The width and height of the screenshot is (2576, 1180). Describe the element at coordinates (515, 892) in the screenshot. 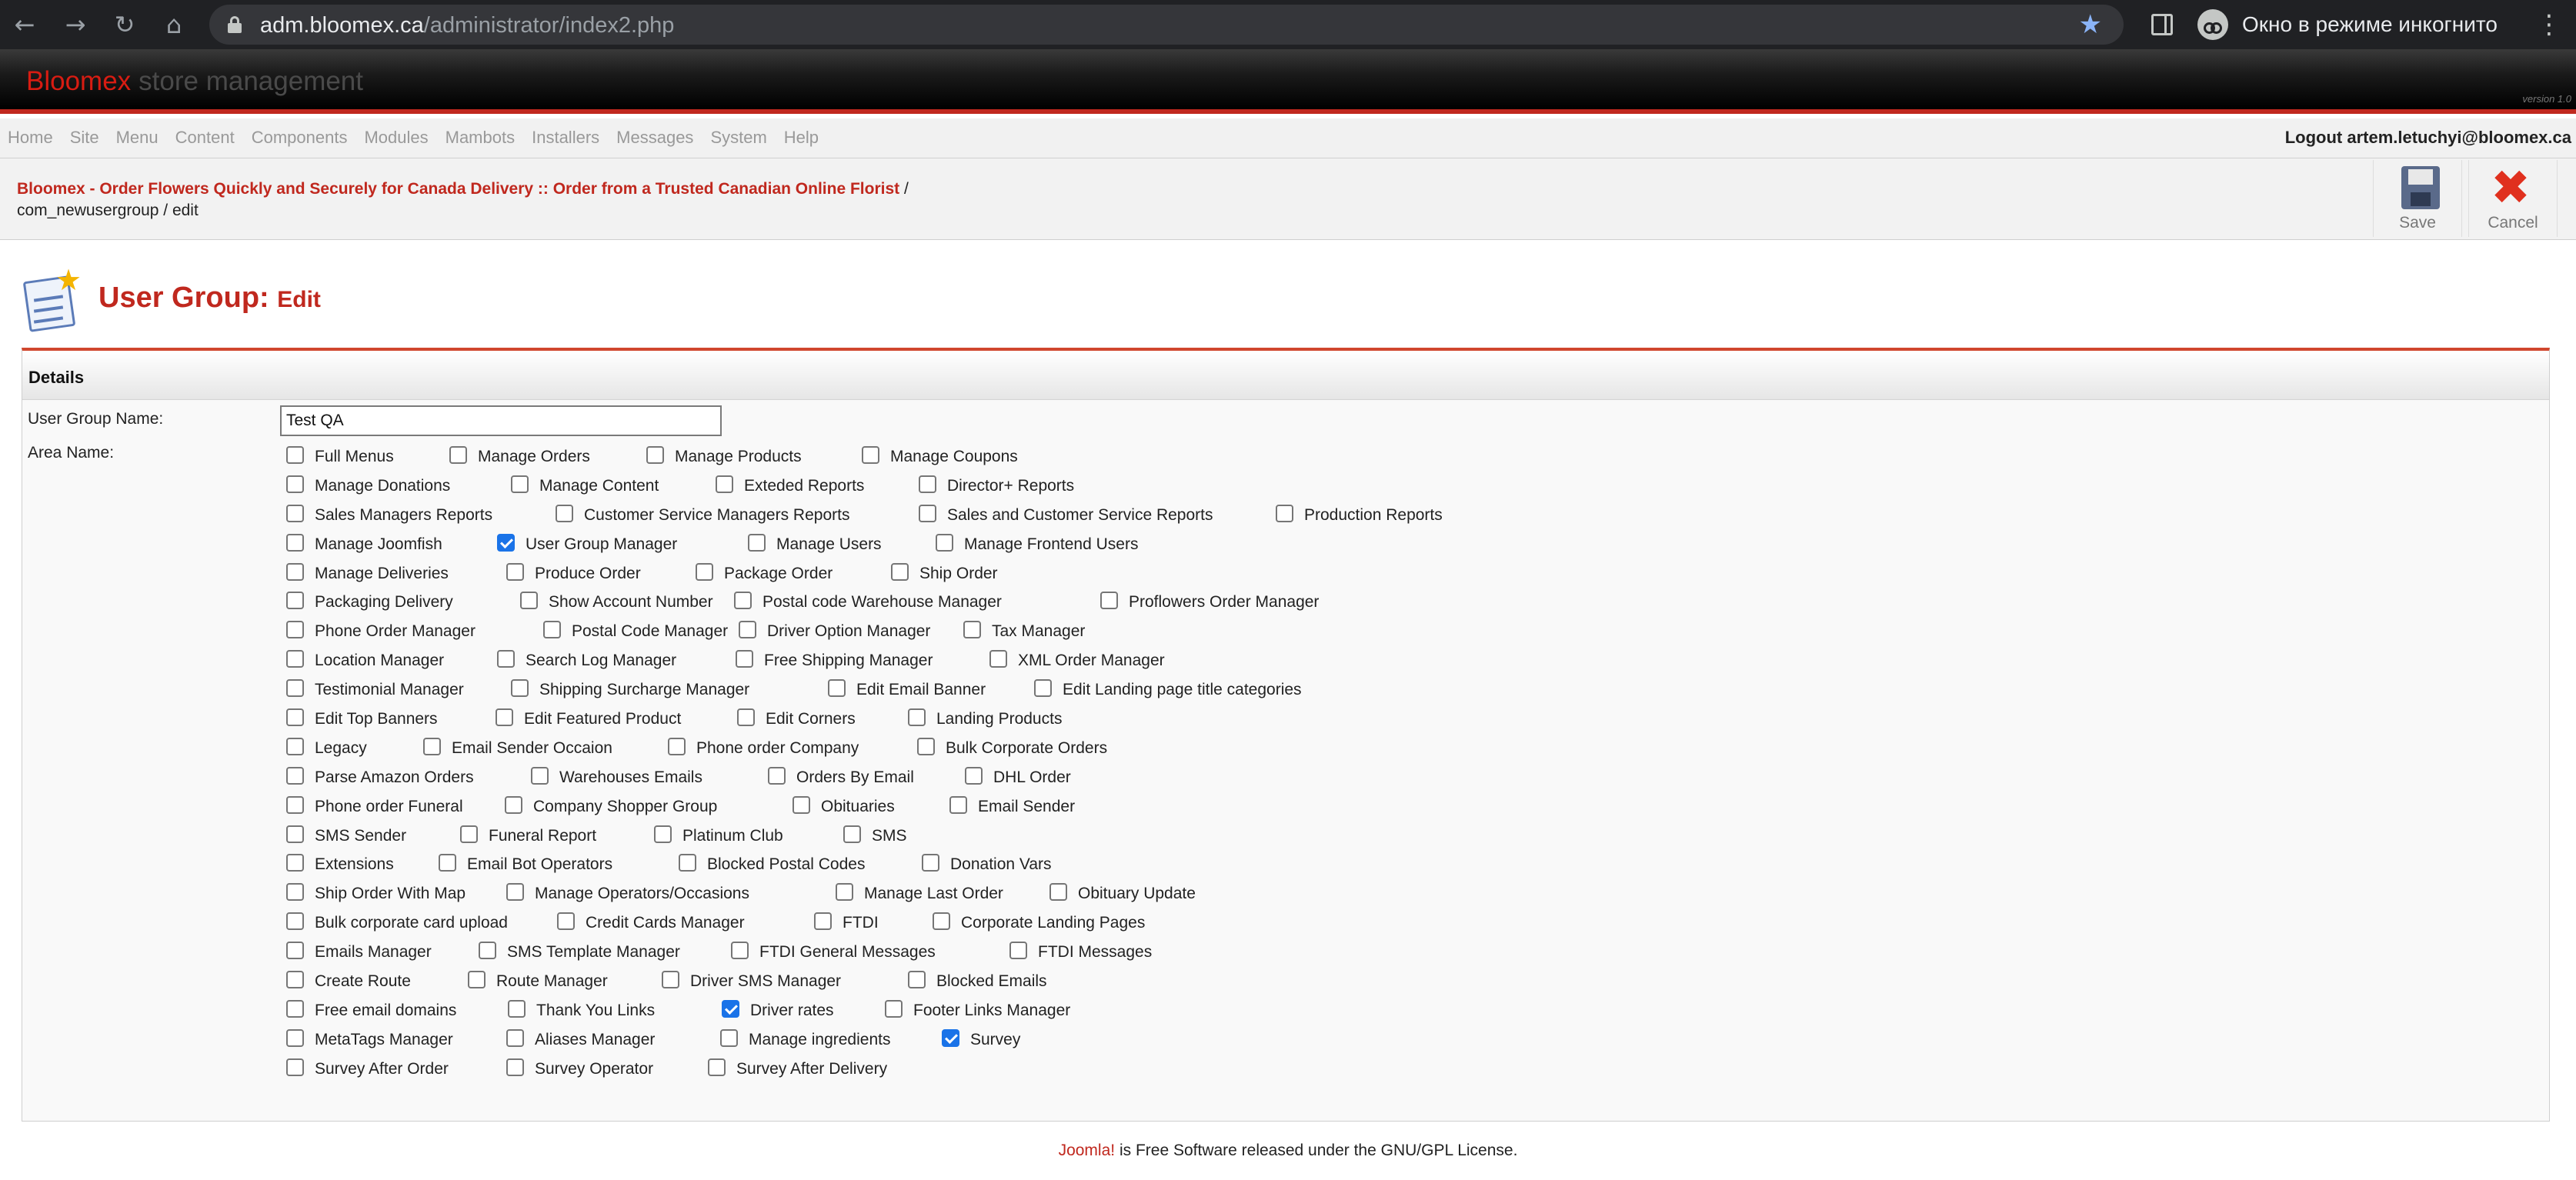

I see `area-manage-operators-occasions-checkbox` at that location.